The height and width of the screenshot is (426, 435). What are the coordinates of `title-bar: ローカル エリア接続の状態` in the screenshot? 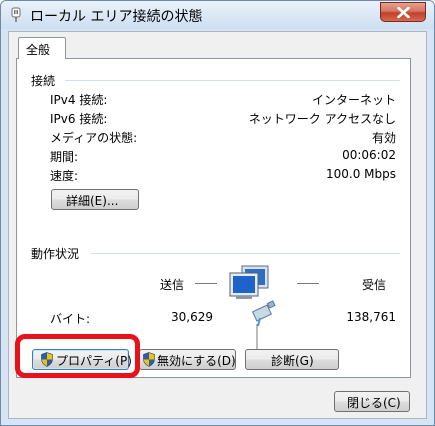 It's located at (217, 15).